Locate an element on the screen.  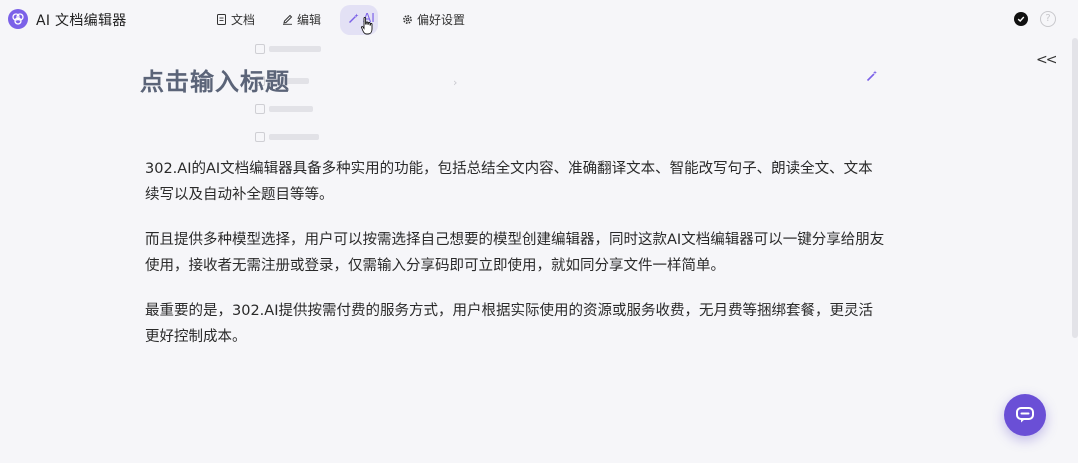
menu-document: 文档 is located at coordinates (235, 19).